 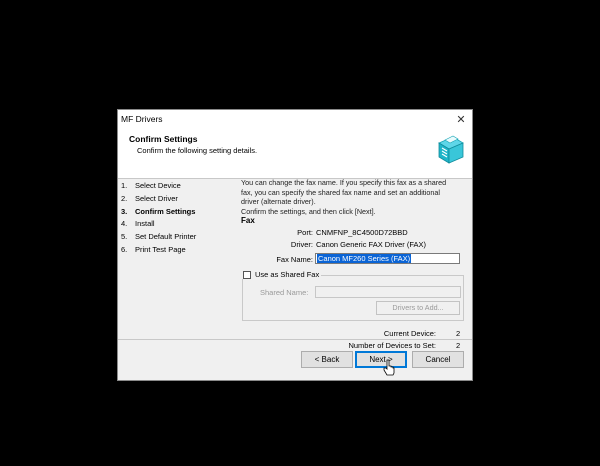 What do you see at coordinates (294, 259) in the screenshot?
I see `fax-name-label: Fax Name:` at bounding box center [294, 259].